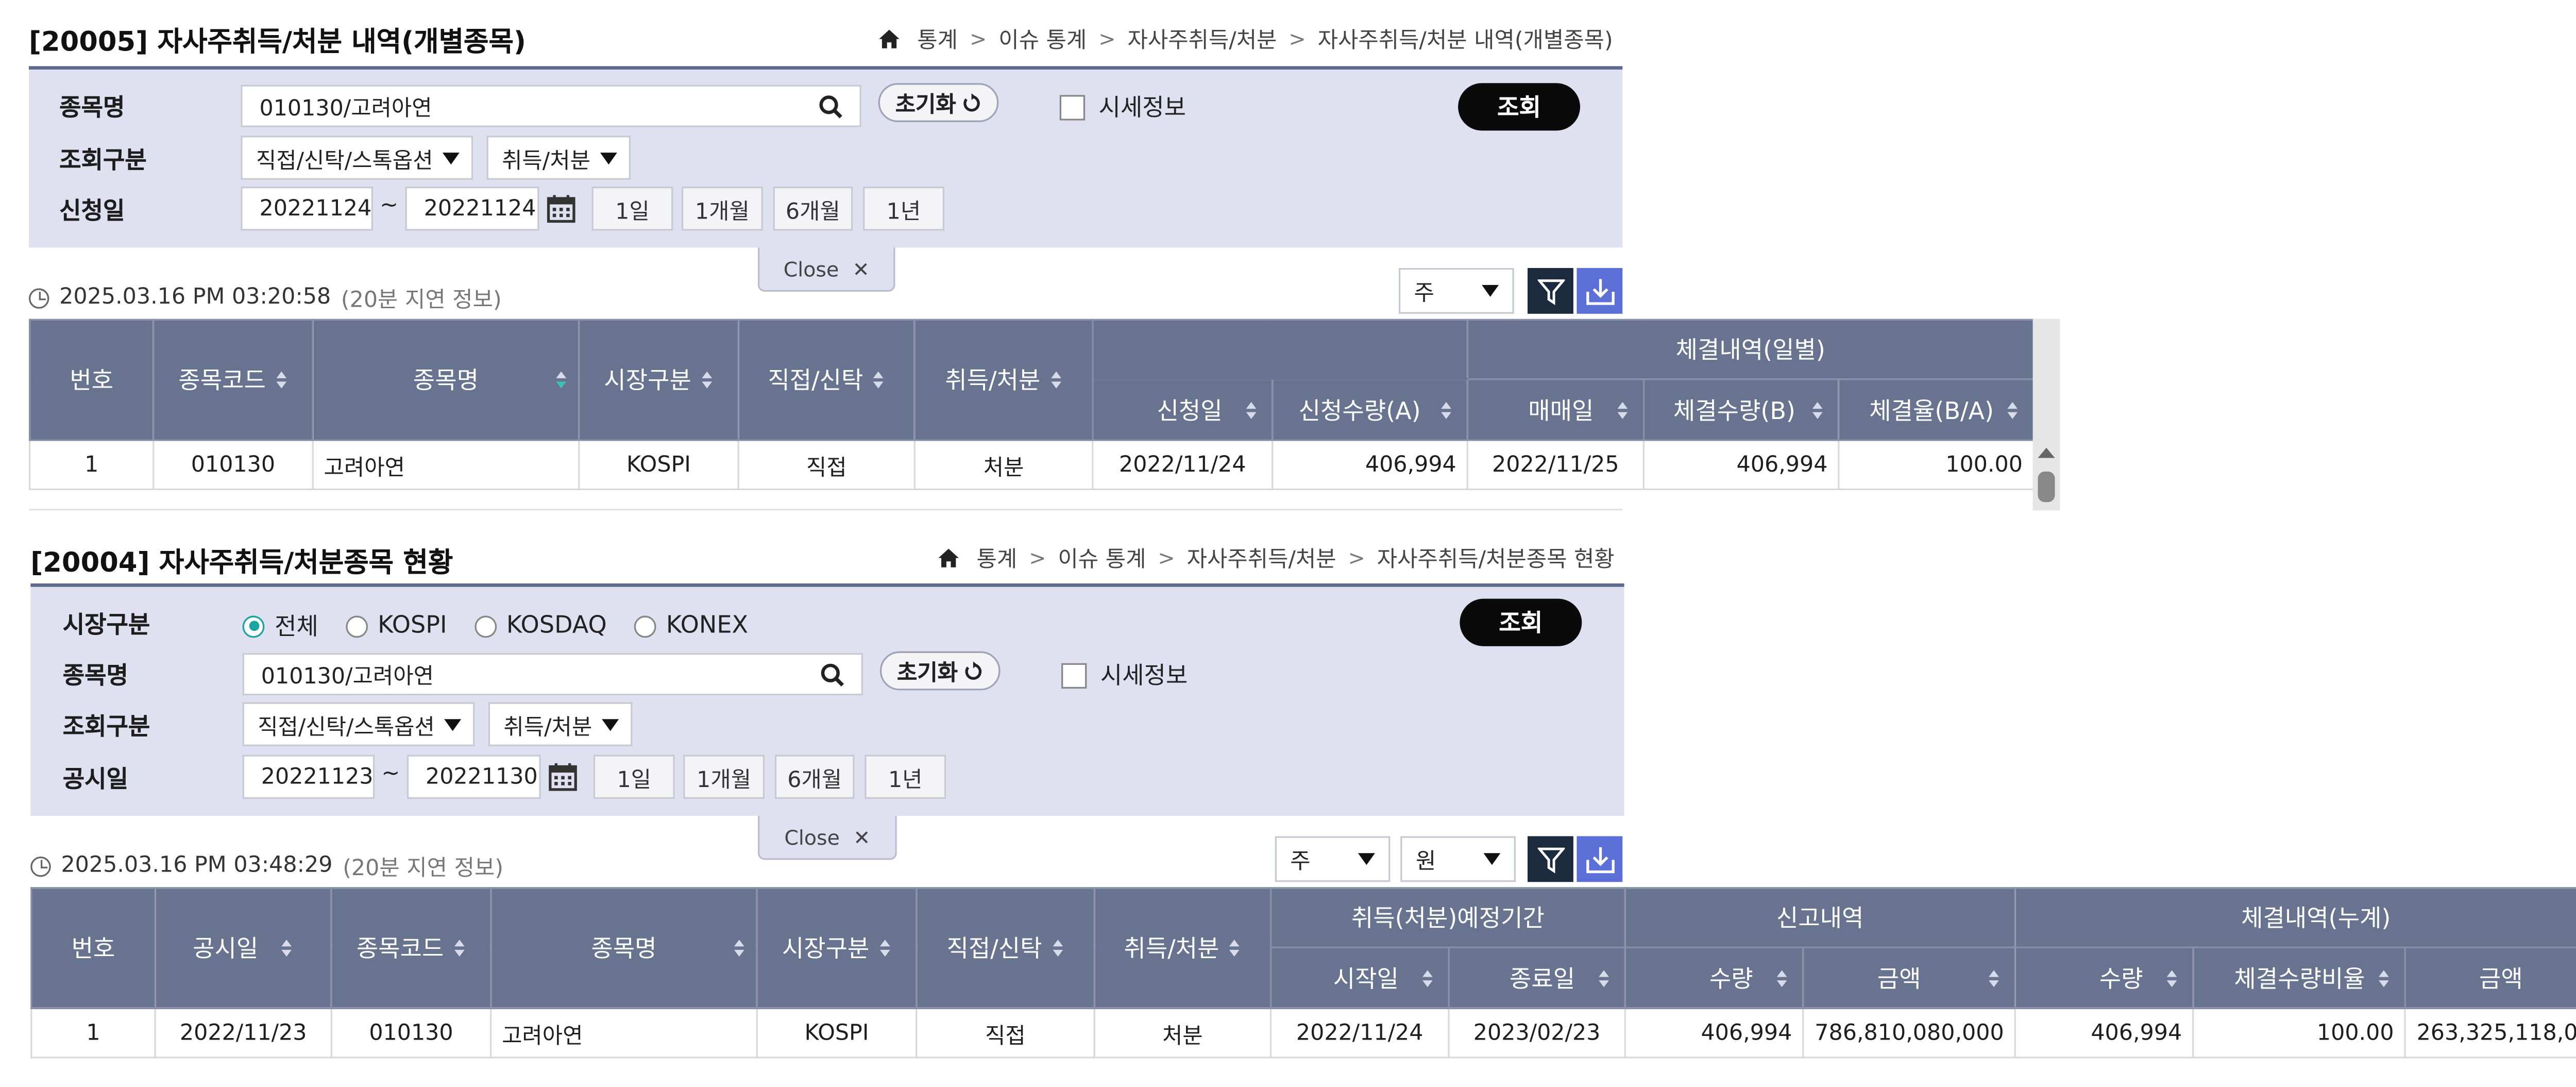 This screenshot has width=2576, height=1087. Describe the element at coordinates (546, 161) in the screenshot. I see `acq-select-value: 취득/처분` at that location.